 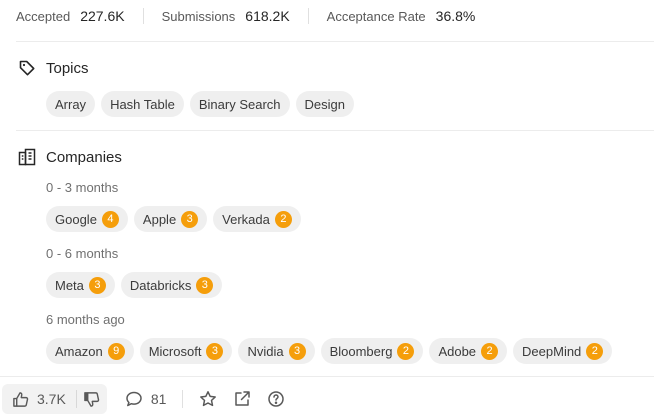 What do you see at coordinates (102, 16) in the screenshot?
I see `stat-value: 227.6K` at bounding box center [102, 16].